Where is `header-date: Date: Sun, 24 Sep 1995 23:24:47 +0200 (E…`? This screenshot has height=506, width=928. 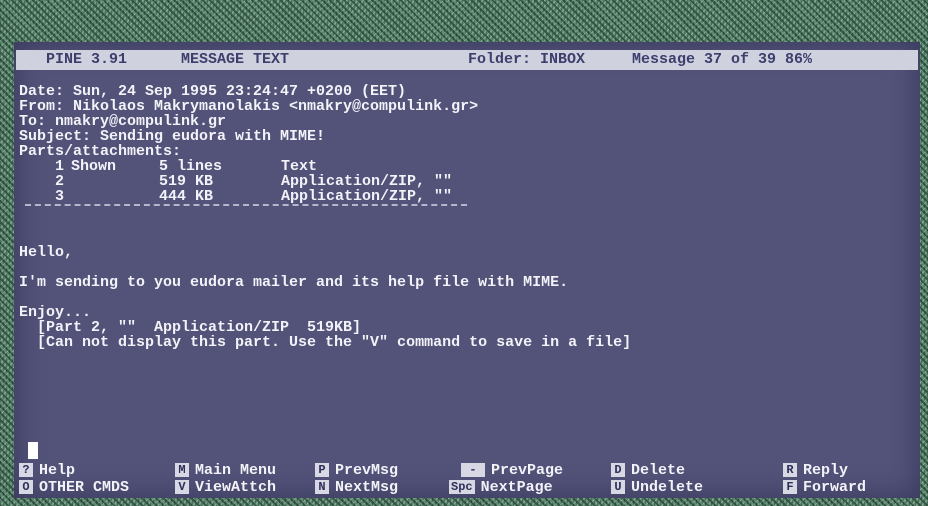
header-date: Date: Sun, 24 Sep 1995 23:24:47 +0200 (E… is located at coordinates (213, 91).